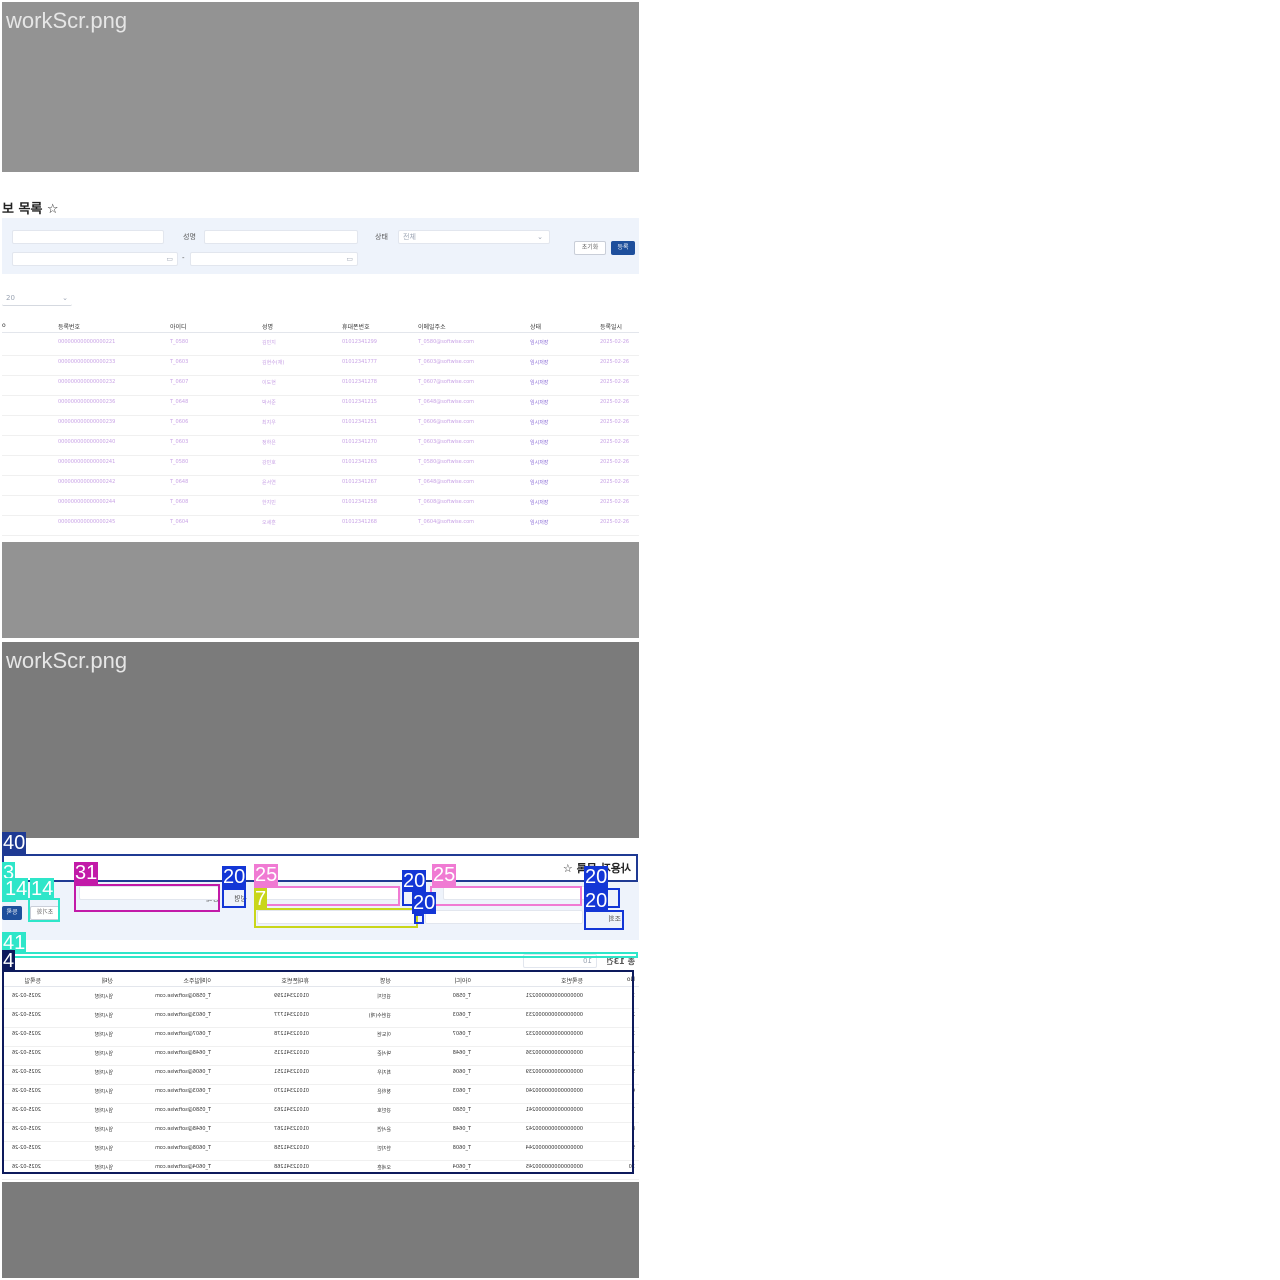  I want to click on table-cell: T_0604, so click(179, 522).